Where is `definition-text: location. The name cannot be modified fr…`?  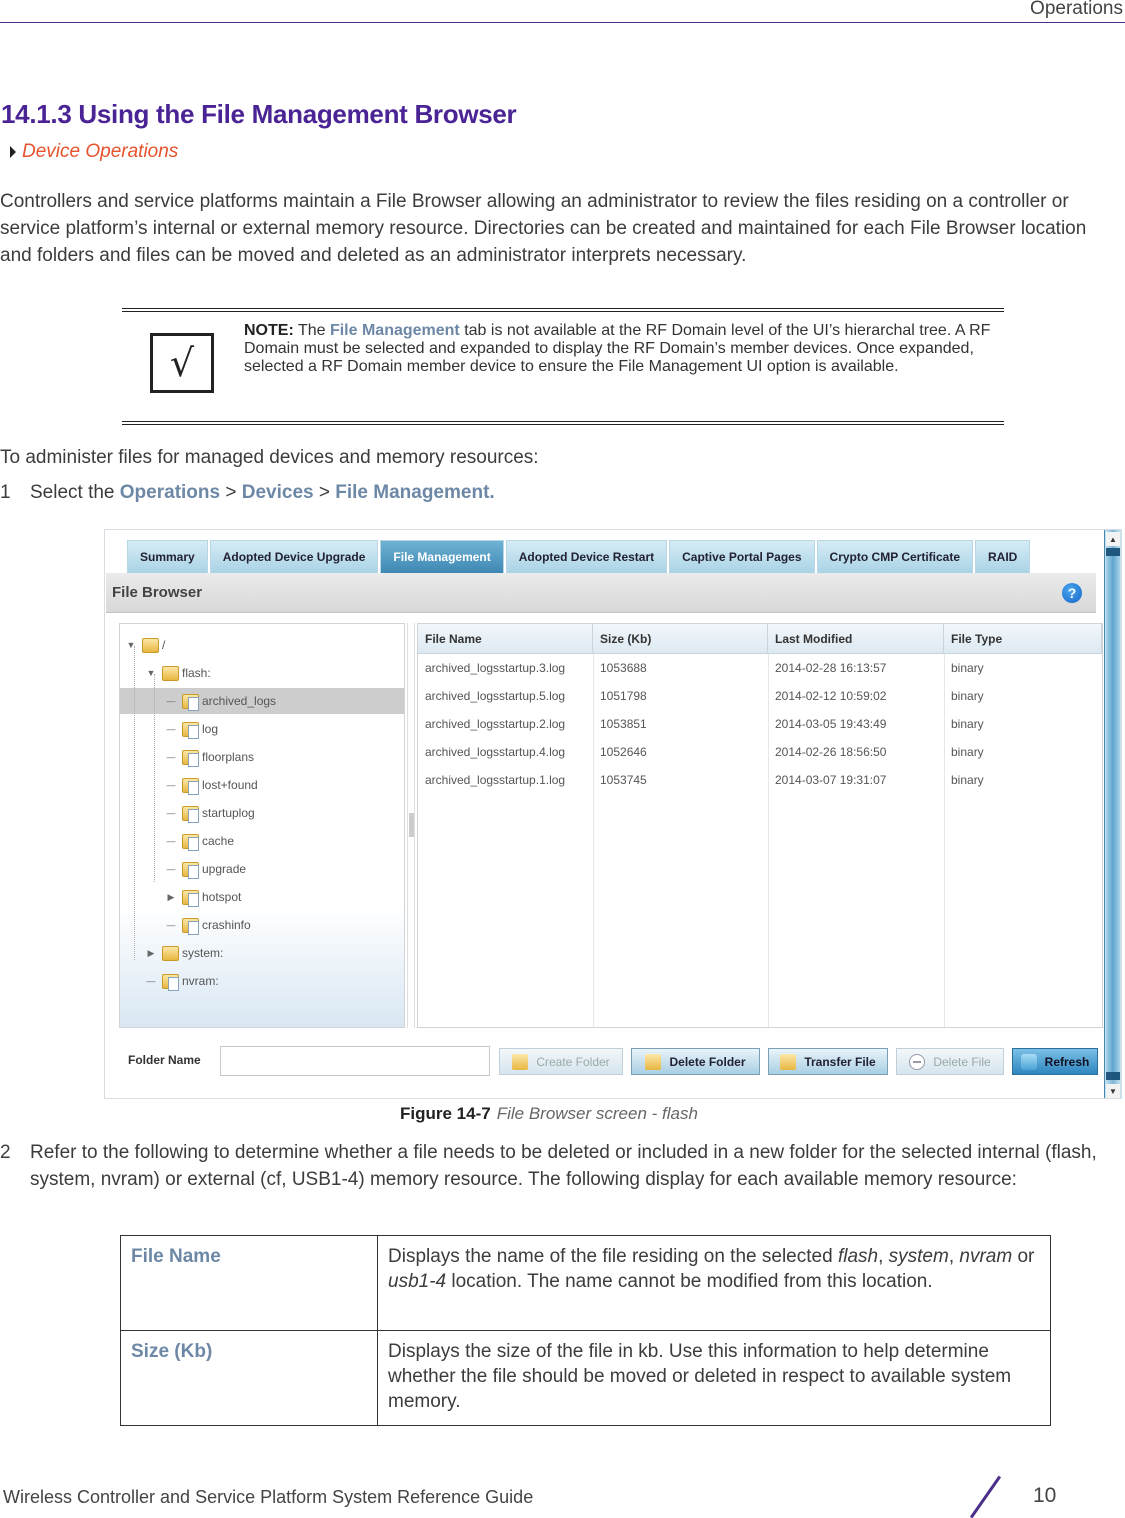 definition-text: location. The name cannot be modified fr… is located at coordinates (689, 1281).